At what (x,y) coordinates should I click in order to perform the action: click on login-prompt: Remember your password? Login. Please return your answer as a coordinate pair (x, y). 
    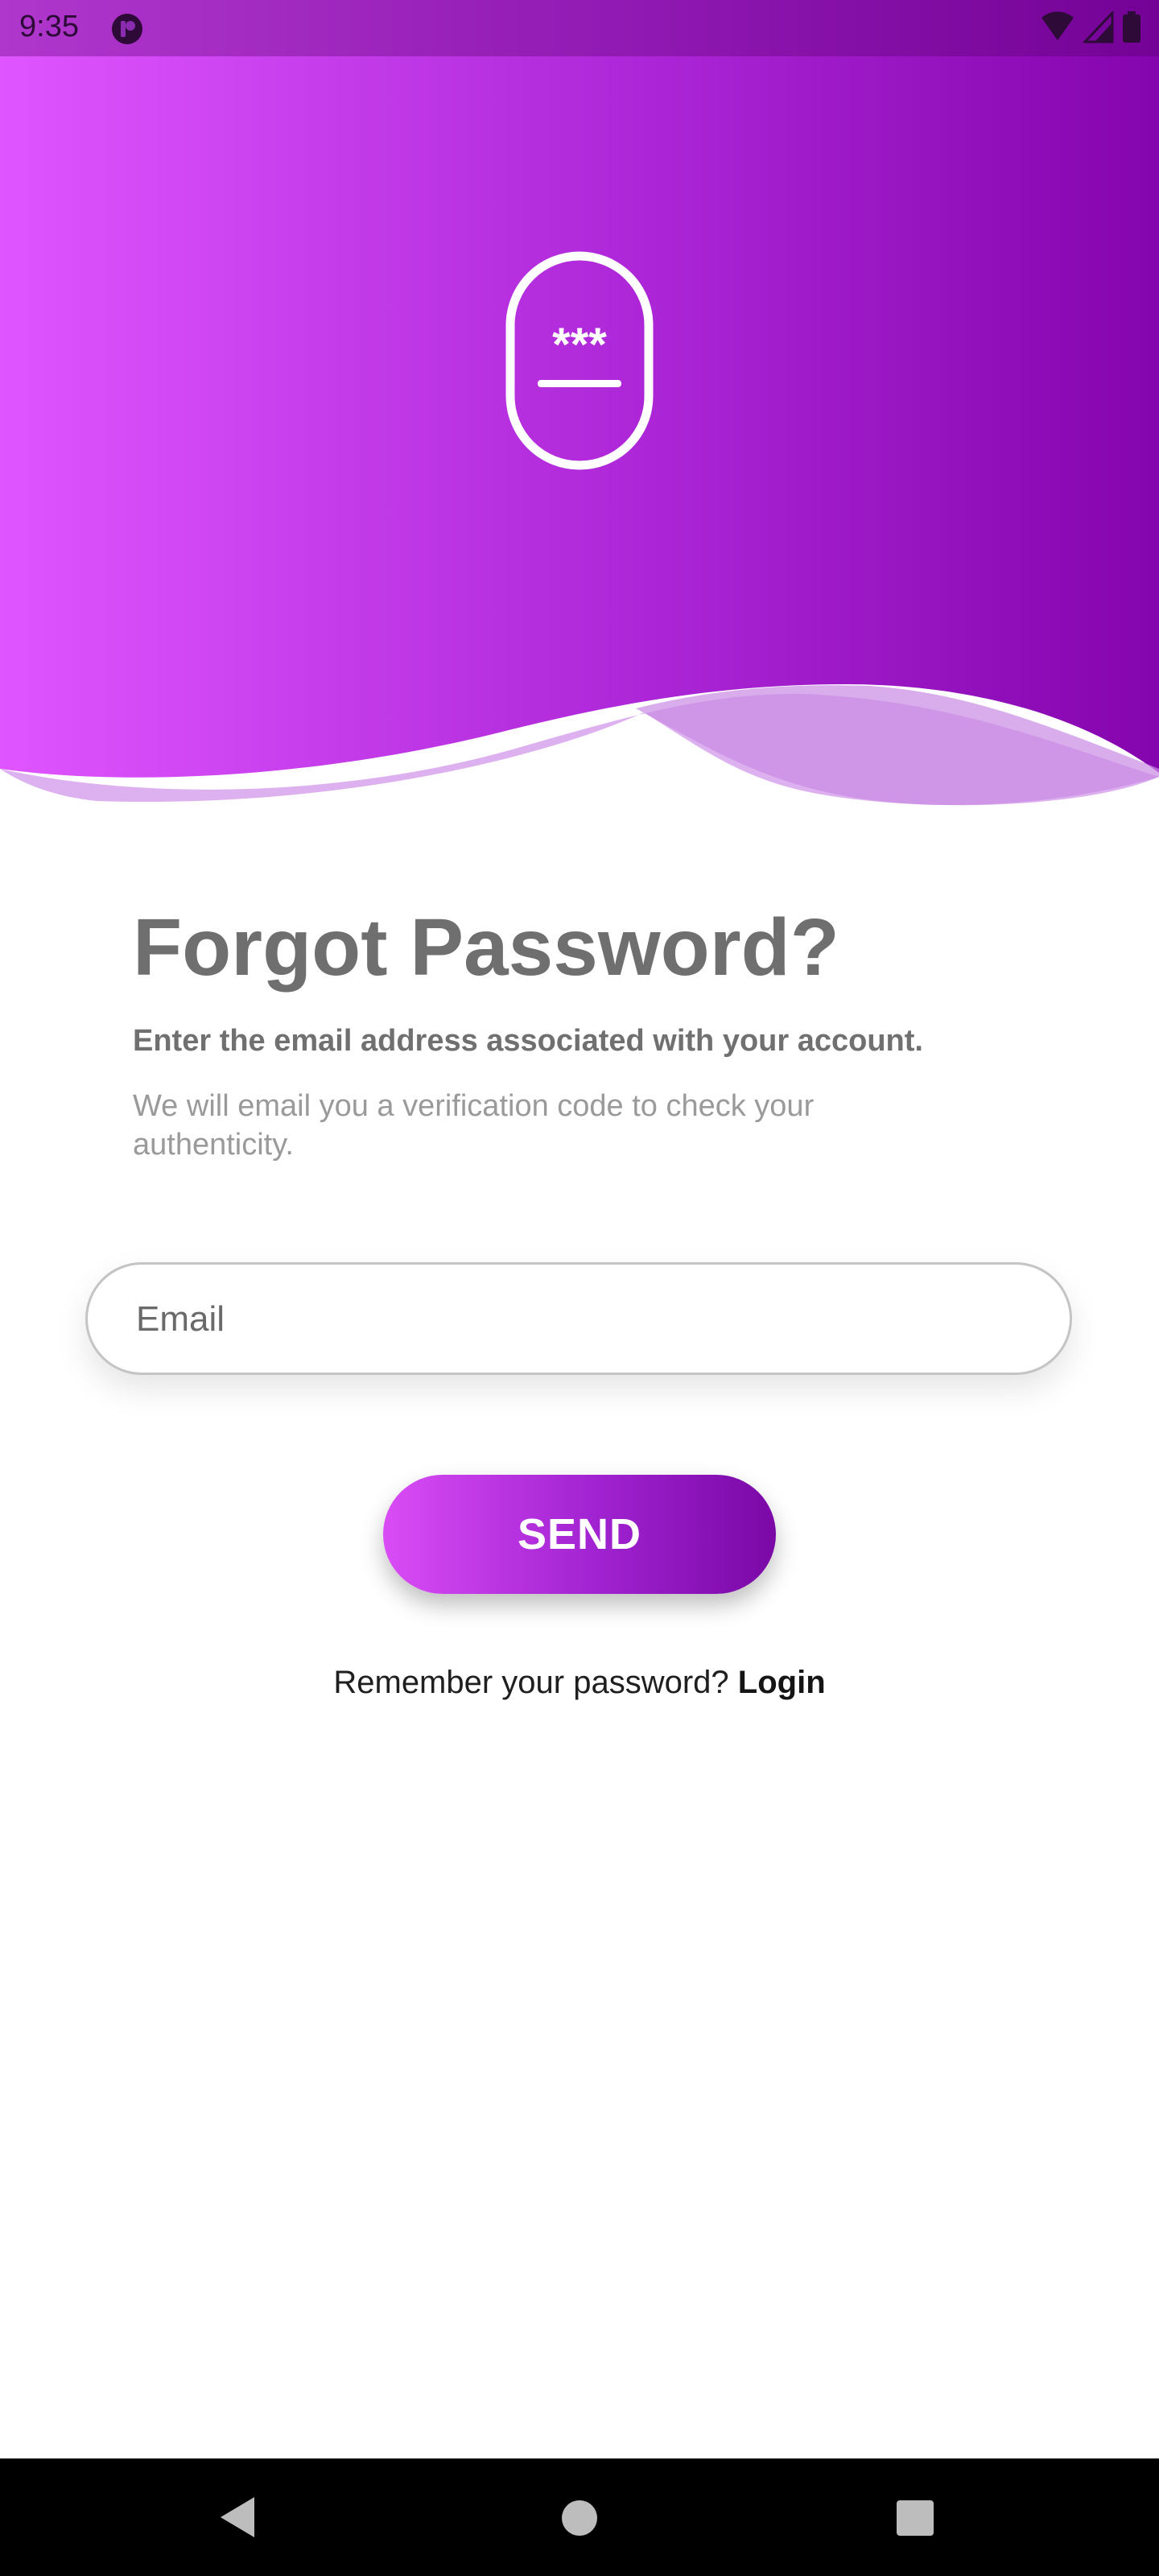
    Looking at the image, I should click on (579, 1683).